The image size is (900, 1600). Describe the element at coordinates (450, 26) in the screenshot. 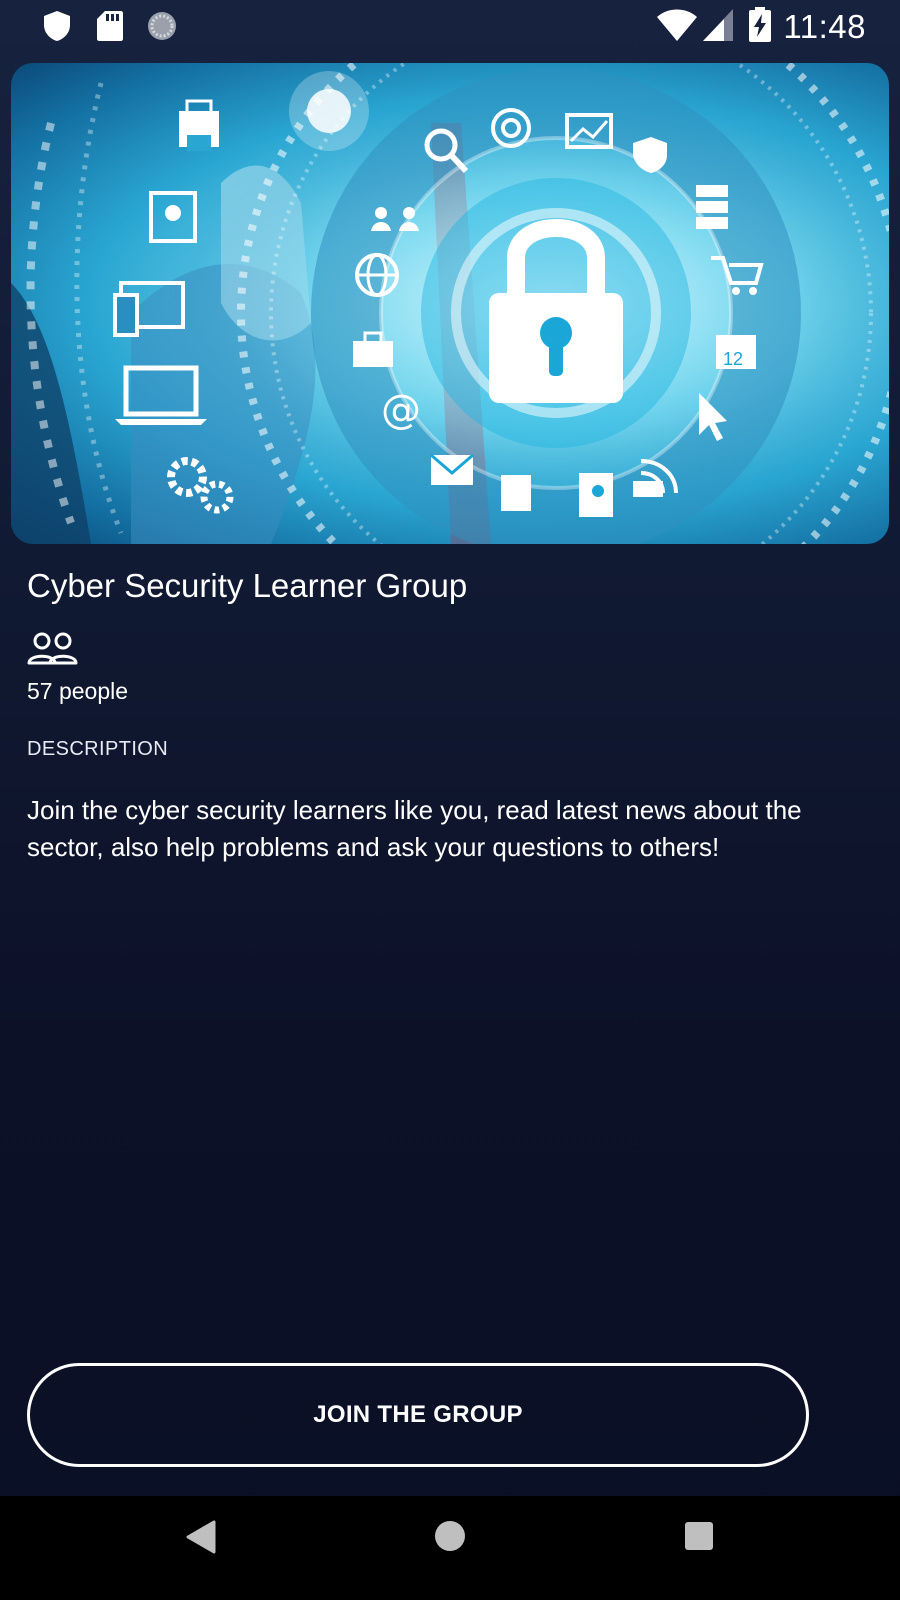

I see `status-bar: 11:48` at that location.